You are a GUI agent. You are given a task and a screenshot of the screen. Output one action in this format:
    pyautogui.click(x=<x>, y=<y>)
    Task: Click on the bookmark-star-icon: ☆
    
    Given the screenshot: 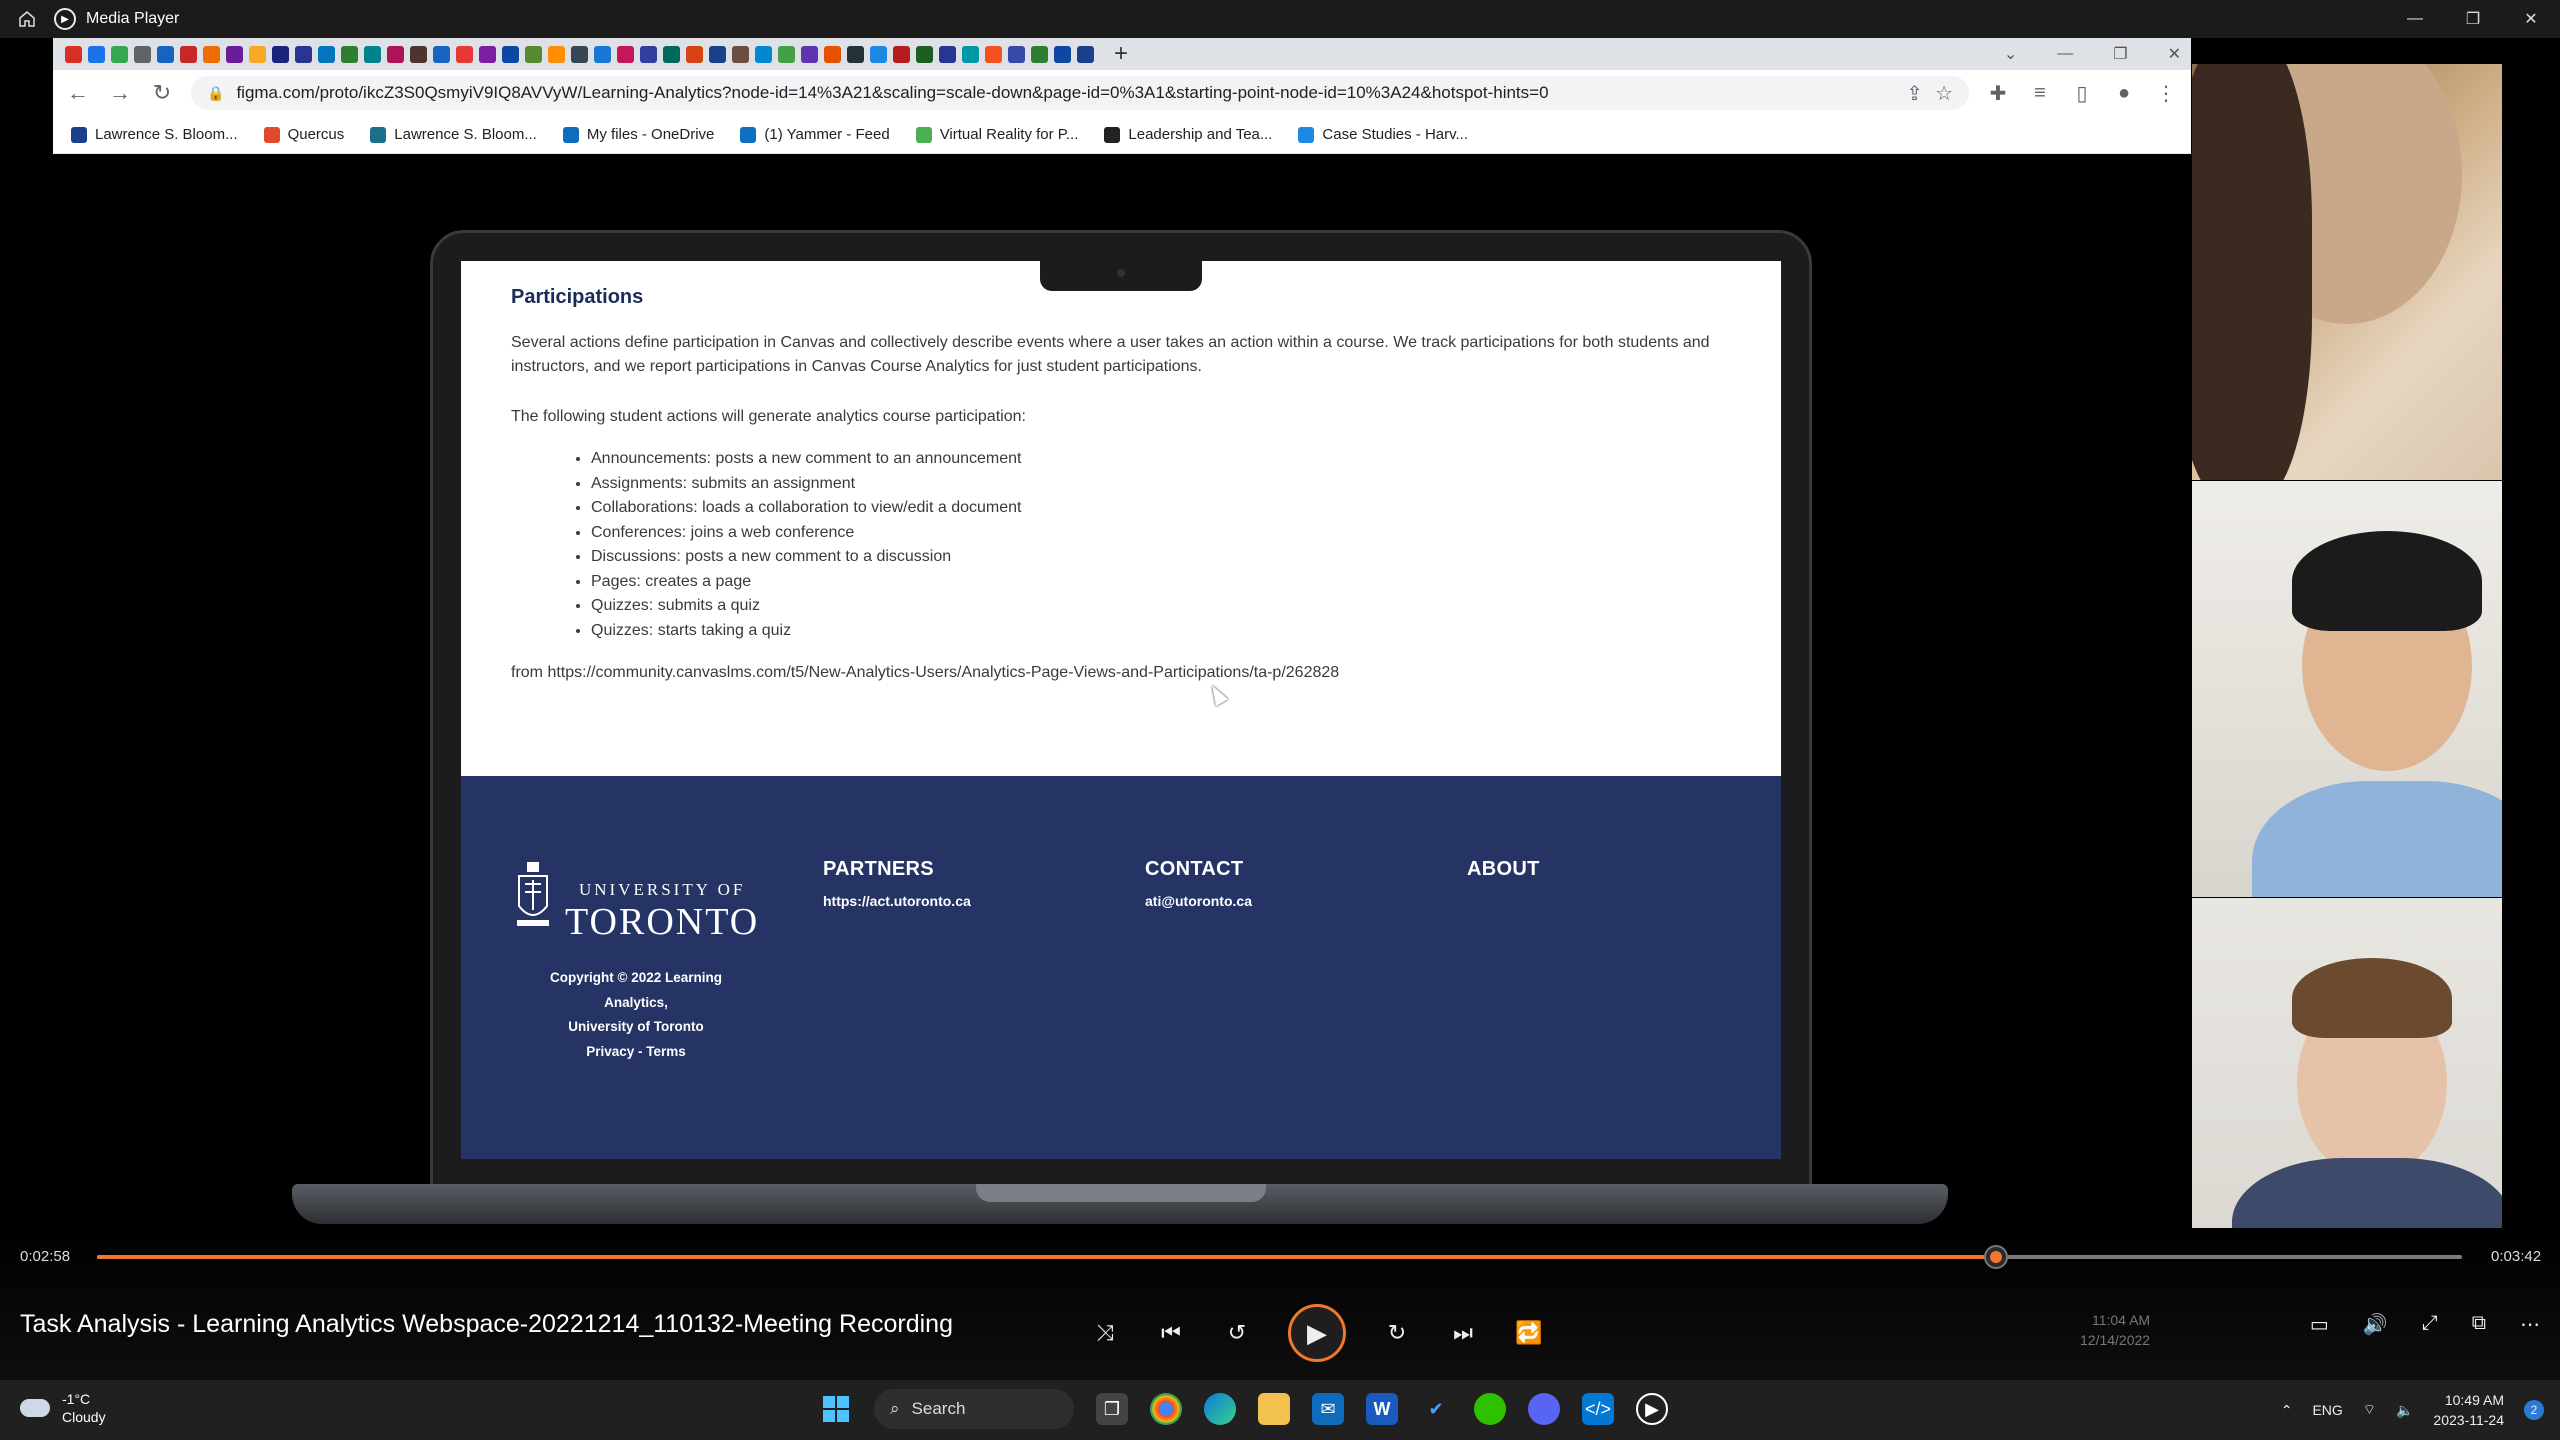 What is the action you would take?
    pyautogui.click(x=1944, y=93)
    